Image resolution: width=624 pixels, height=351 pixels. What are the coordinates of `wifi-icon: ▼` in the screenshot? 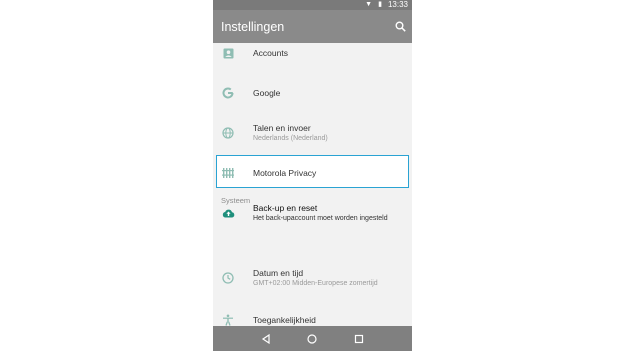 It's located at (369, 4).